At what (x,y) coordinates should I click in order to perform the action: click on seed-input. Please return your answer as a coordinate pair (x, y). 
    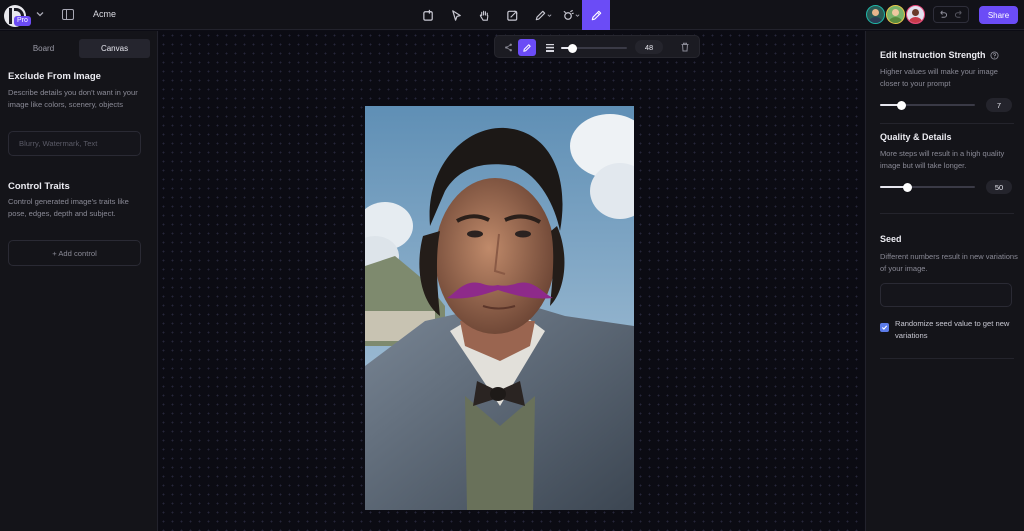
    Looking at the image, I should click on (946, 295).